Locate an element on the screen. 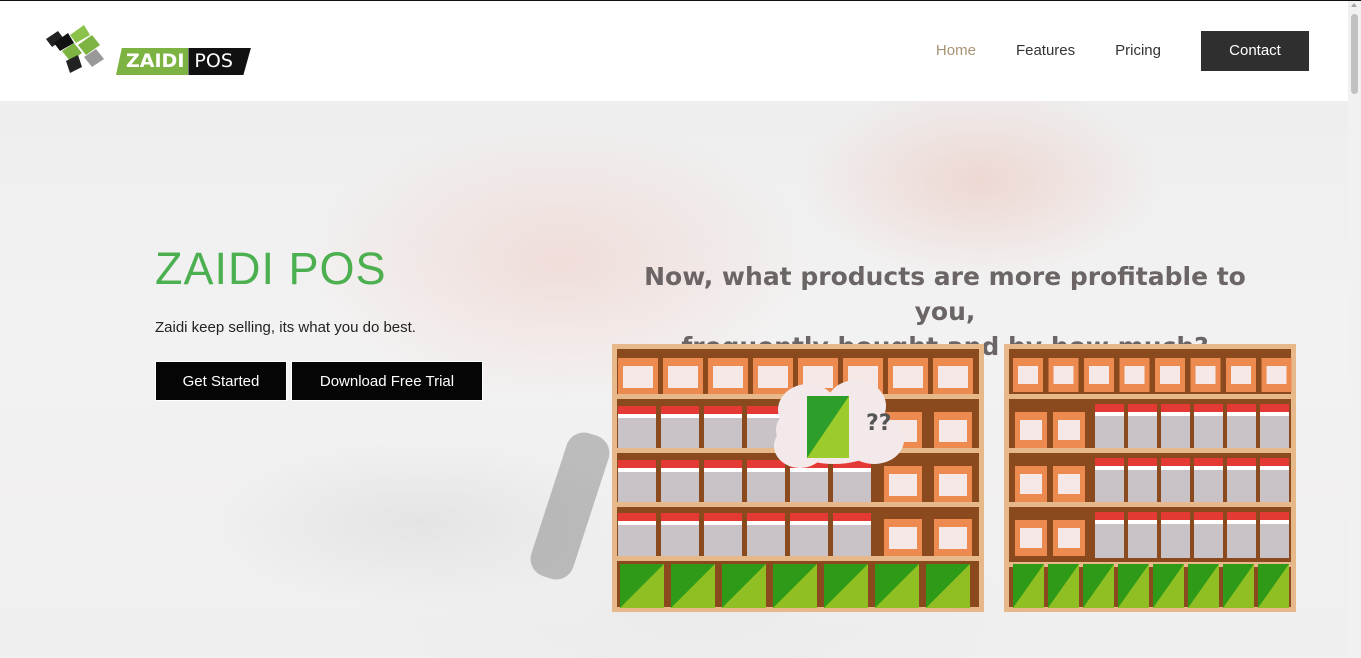 This screenshot has height=658, width=1361. shelf-unit-left is located at coordinates (798, 478).